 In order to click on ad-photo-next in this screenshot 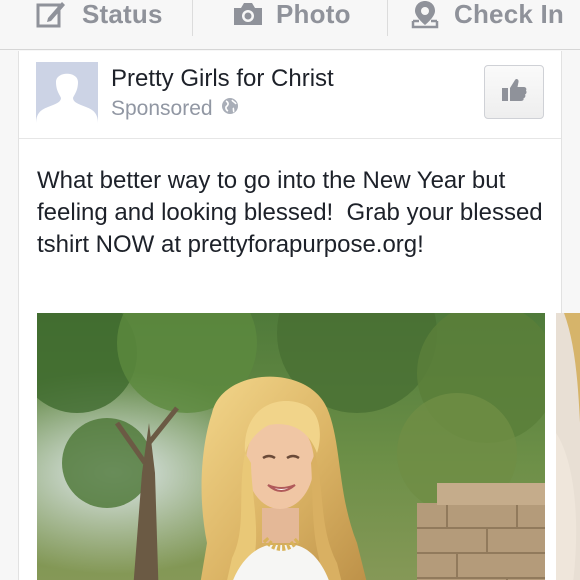, I will do `click(568, 446)`.